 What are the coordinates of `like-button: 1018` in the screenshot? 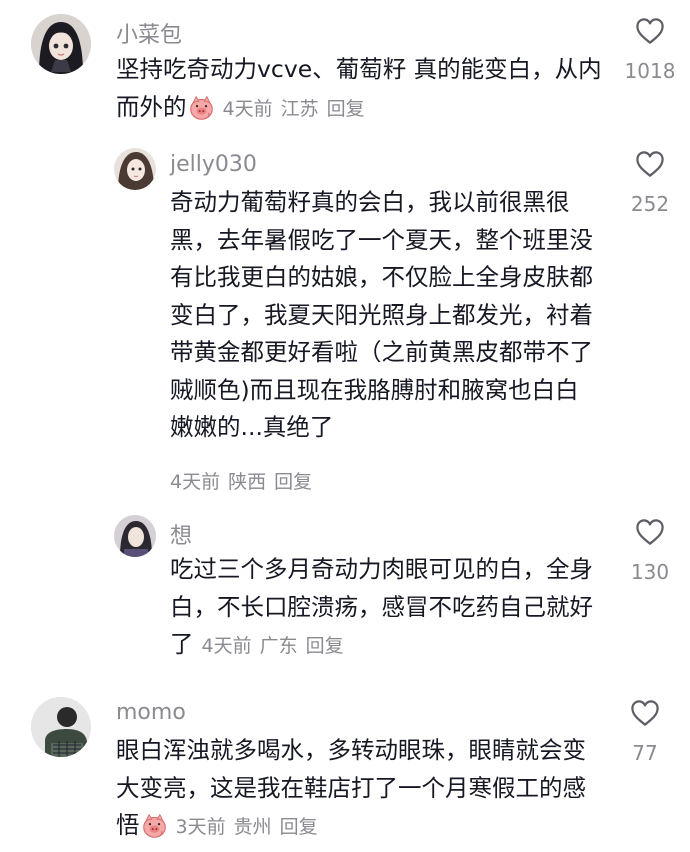 It's located at (650, 50).